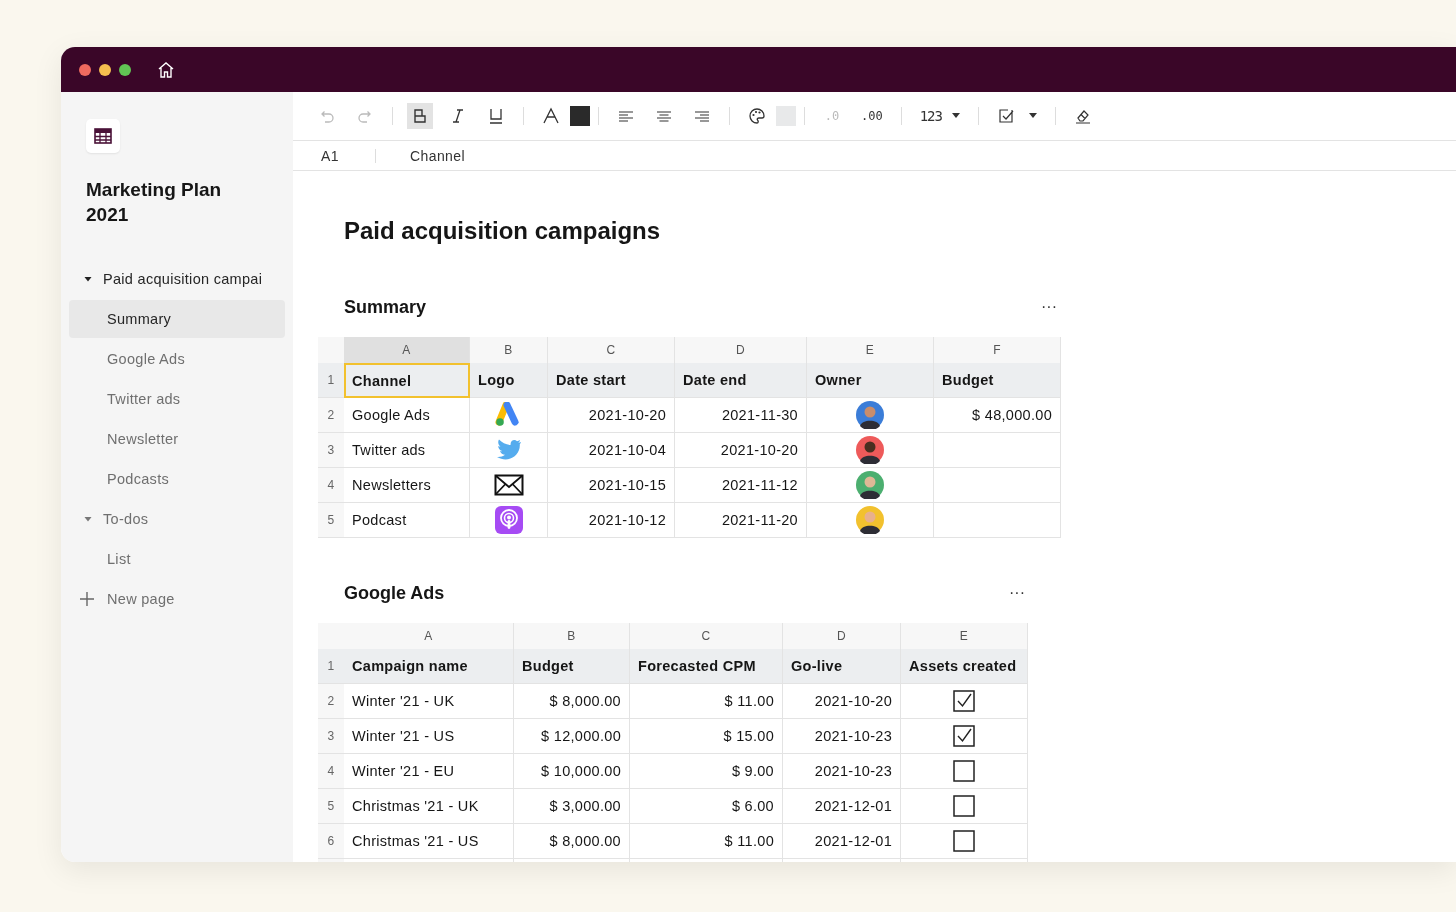  Describe the element at coordinates (572, 806) in the screenshot. I see `table-cell: $ 3,000.00` at that location.